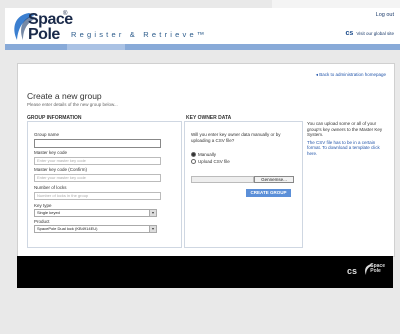 The height and width of the screenshot is (334, 400). Describe the element at coordinates (351, 271) in the screenshot. I see `footer-cs-logo-icon: cs` at that location.